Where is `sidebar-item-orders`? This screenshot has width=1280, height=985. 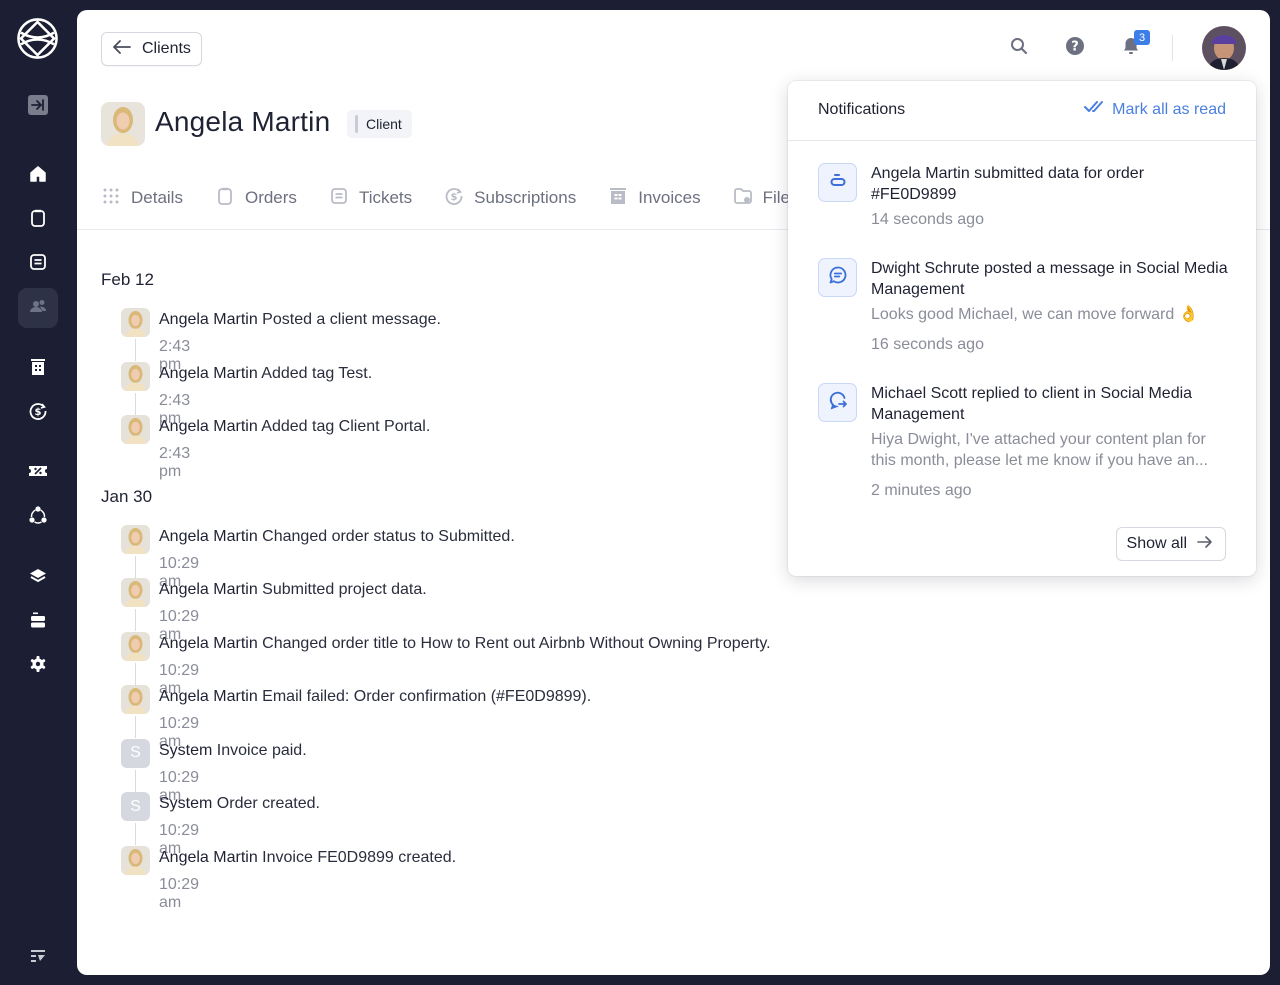 sidebar-item-orders is located at coordinates (38, 220).